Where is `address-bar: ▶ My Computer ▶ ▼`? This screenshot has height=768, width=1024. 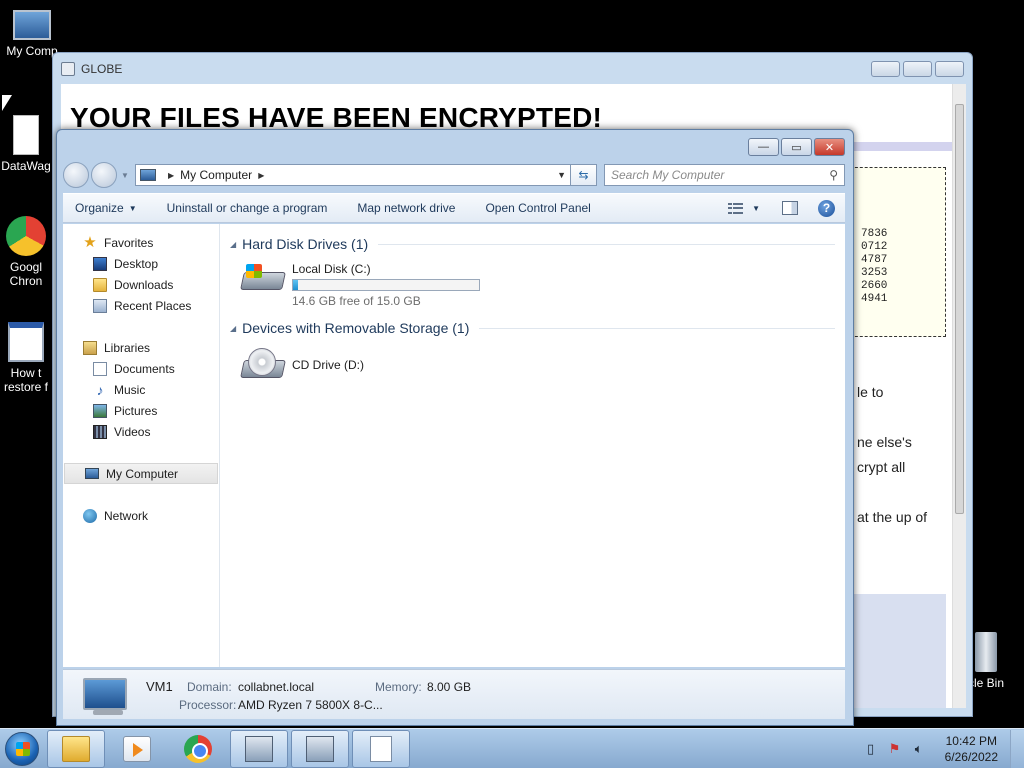
address-bar: ▶ My Computer ▶ ▼ is located at coordinates (353, 175).